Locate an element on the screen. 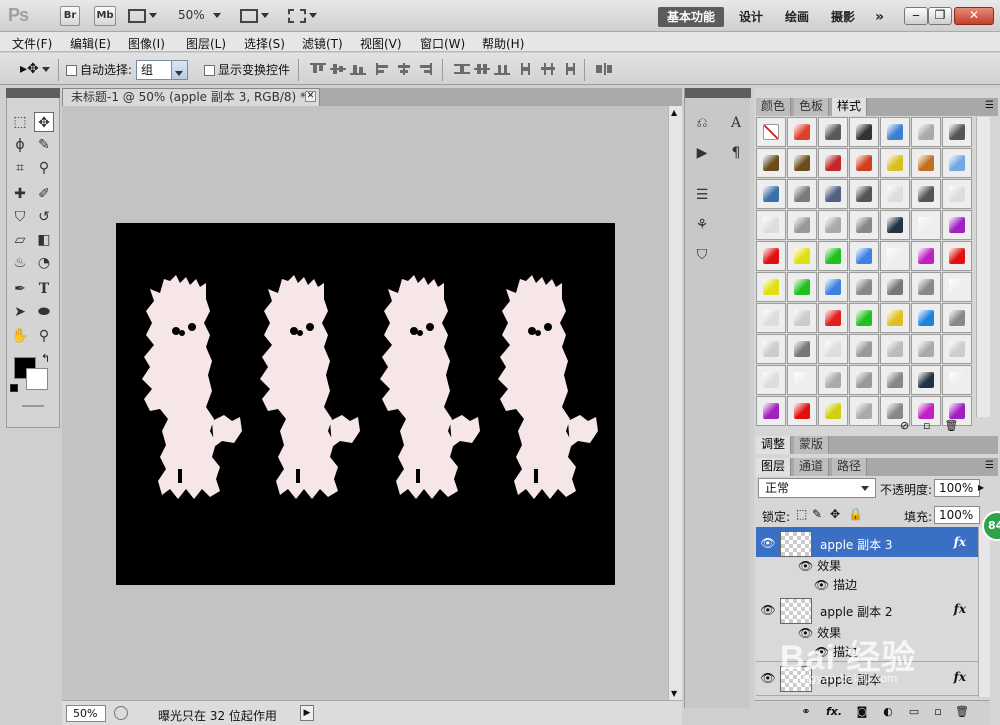 The height and width of the screenshot is (725, 1000). quick-selection-tool-icon: ✎ is located at coordinates (44, 145).